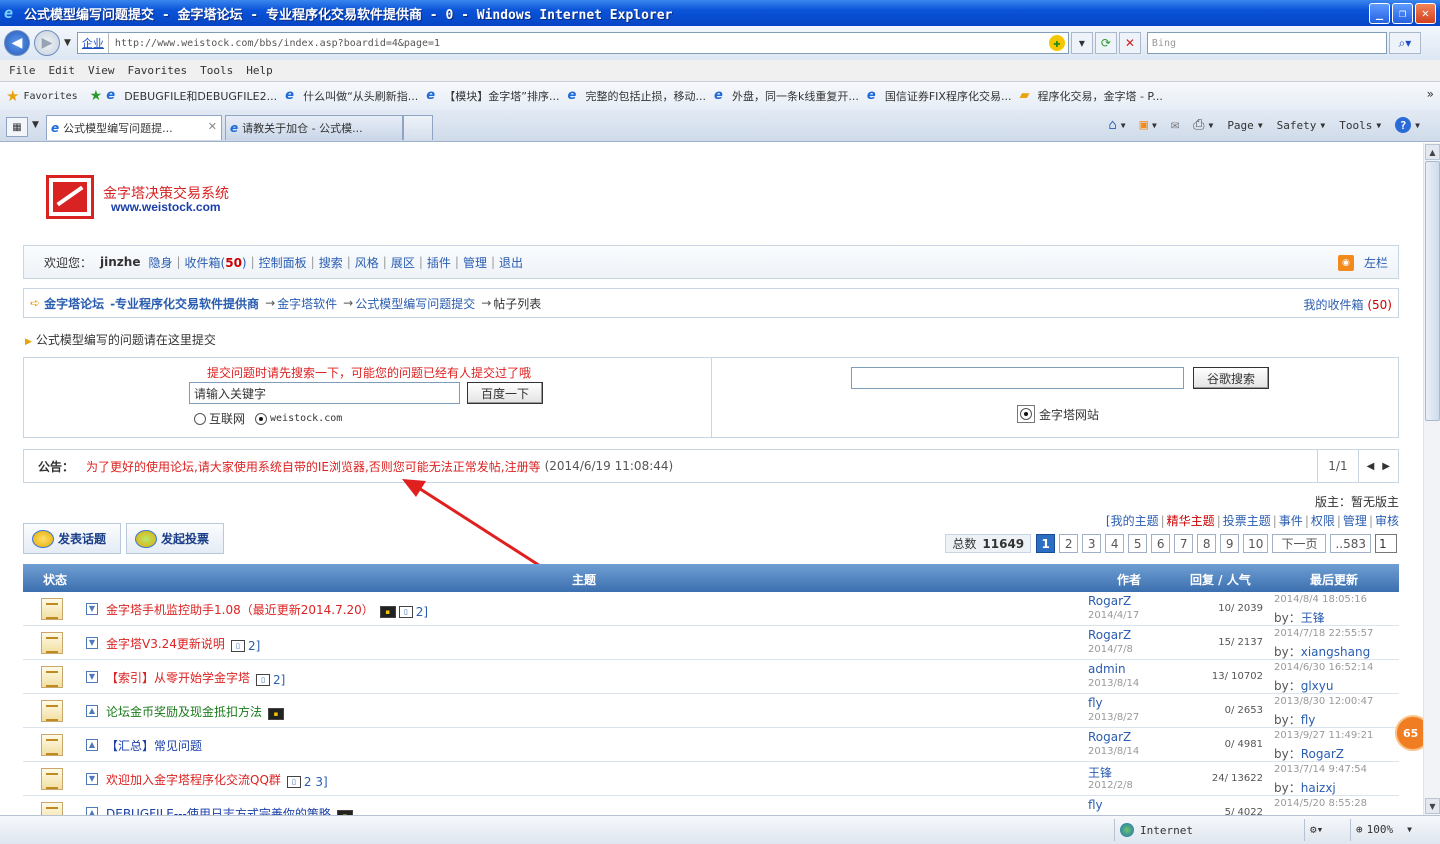 The width and height of the screenshot is (1440, 844). I want to click on tab-active: e 公式模型编写问题提... ✕, so click(134, 127).